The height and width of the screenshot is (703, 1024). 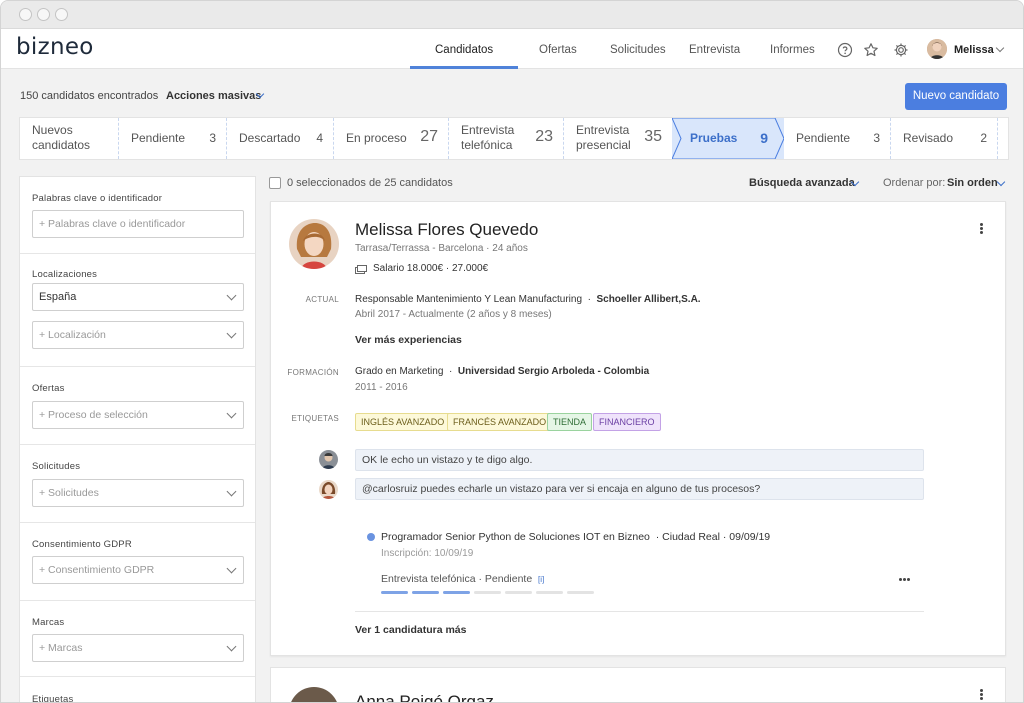 What do you see at coordinates (138, 493) in the screenshot?
I see `requests-select: + Solicitudes` at bounding box center [138, 493].